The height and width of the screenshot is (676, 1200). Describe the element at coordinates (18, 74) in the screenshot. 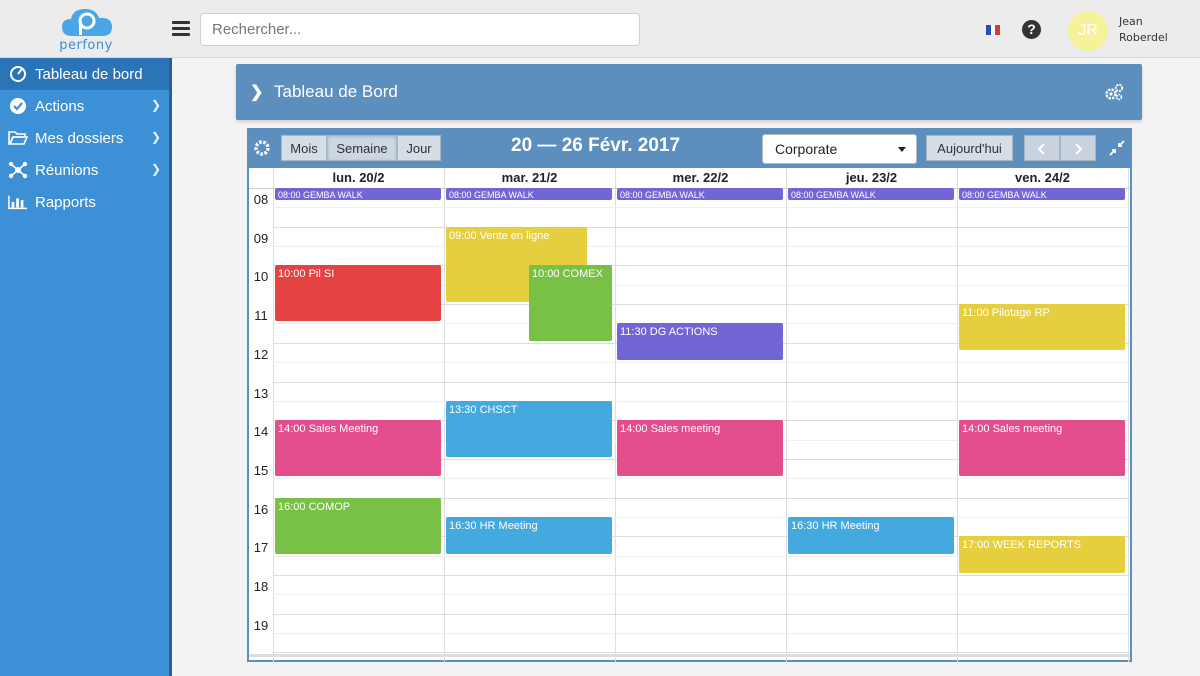

I see `dashboard-icon` at that location.